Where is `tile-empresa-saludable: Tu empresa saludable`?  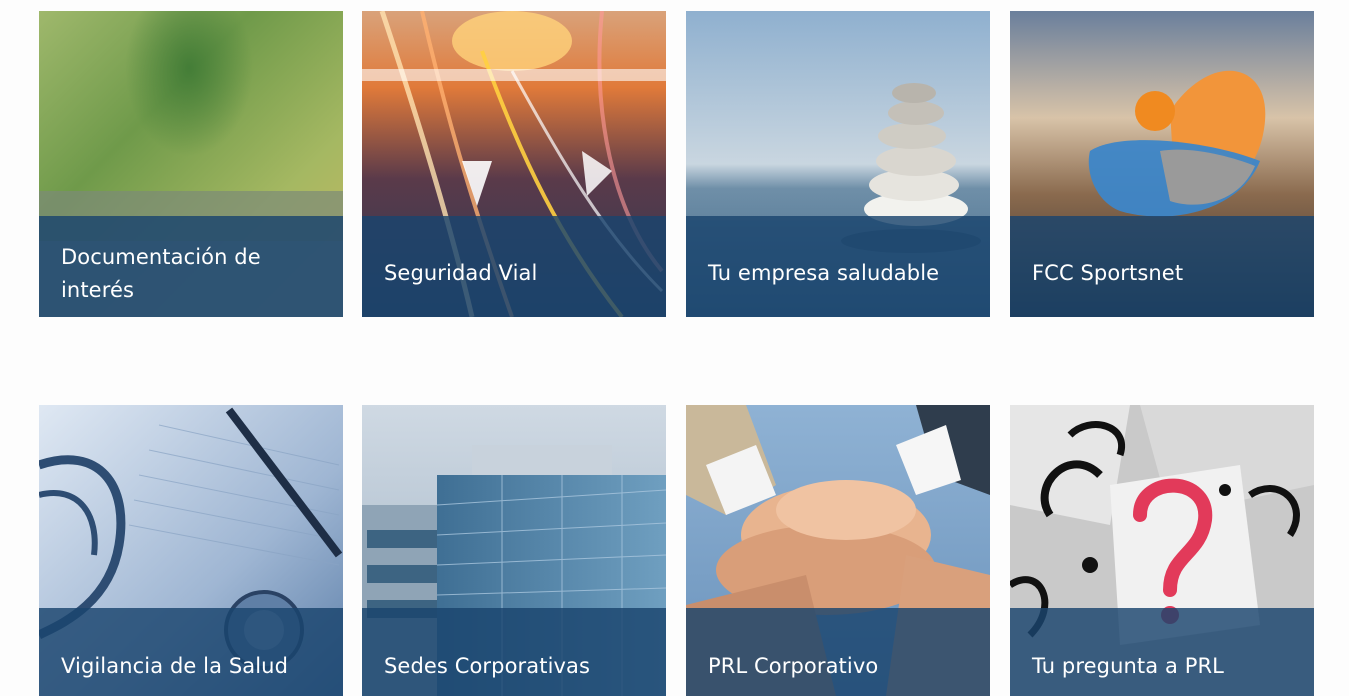 tile-empresa-saludable: Tu empresa saludable is located at coordinates (838, 164).